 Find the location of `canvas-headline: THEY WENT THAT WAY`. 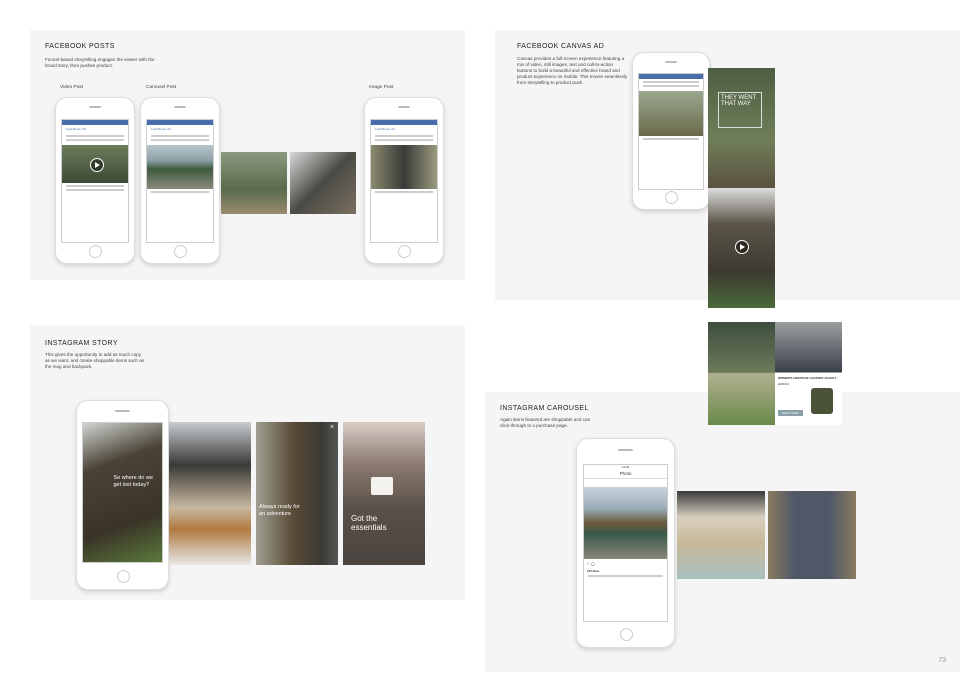

canvas-headline: THEY WENT THAT WAY is located at coordinates (740, 110).